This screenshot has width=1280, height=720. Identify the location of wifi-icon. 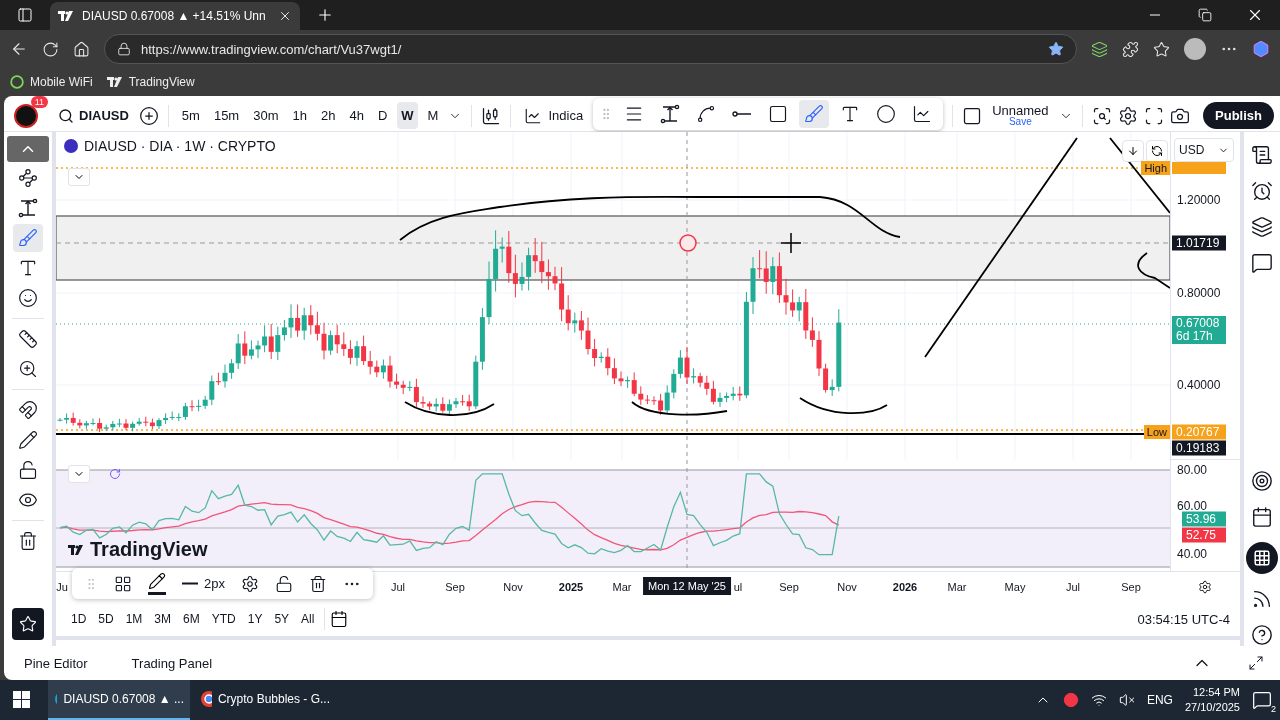
(1098, 700).